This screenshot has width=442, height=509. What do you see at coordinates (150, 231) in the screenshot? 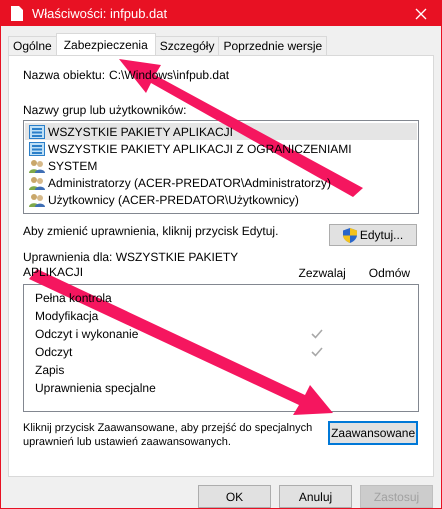
I see `edit-hint: Aby zmienić uprawnienia, kliknij przycisk Edytuj.` at bounding box center [150, 231].